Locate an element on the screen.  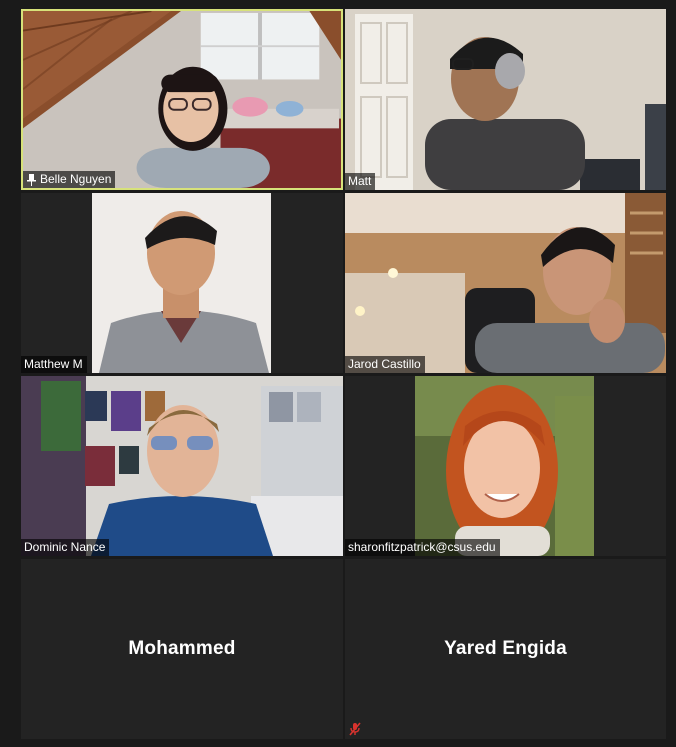
participant-name-label: Matthew M is located at coordinates (54, 364).